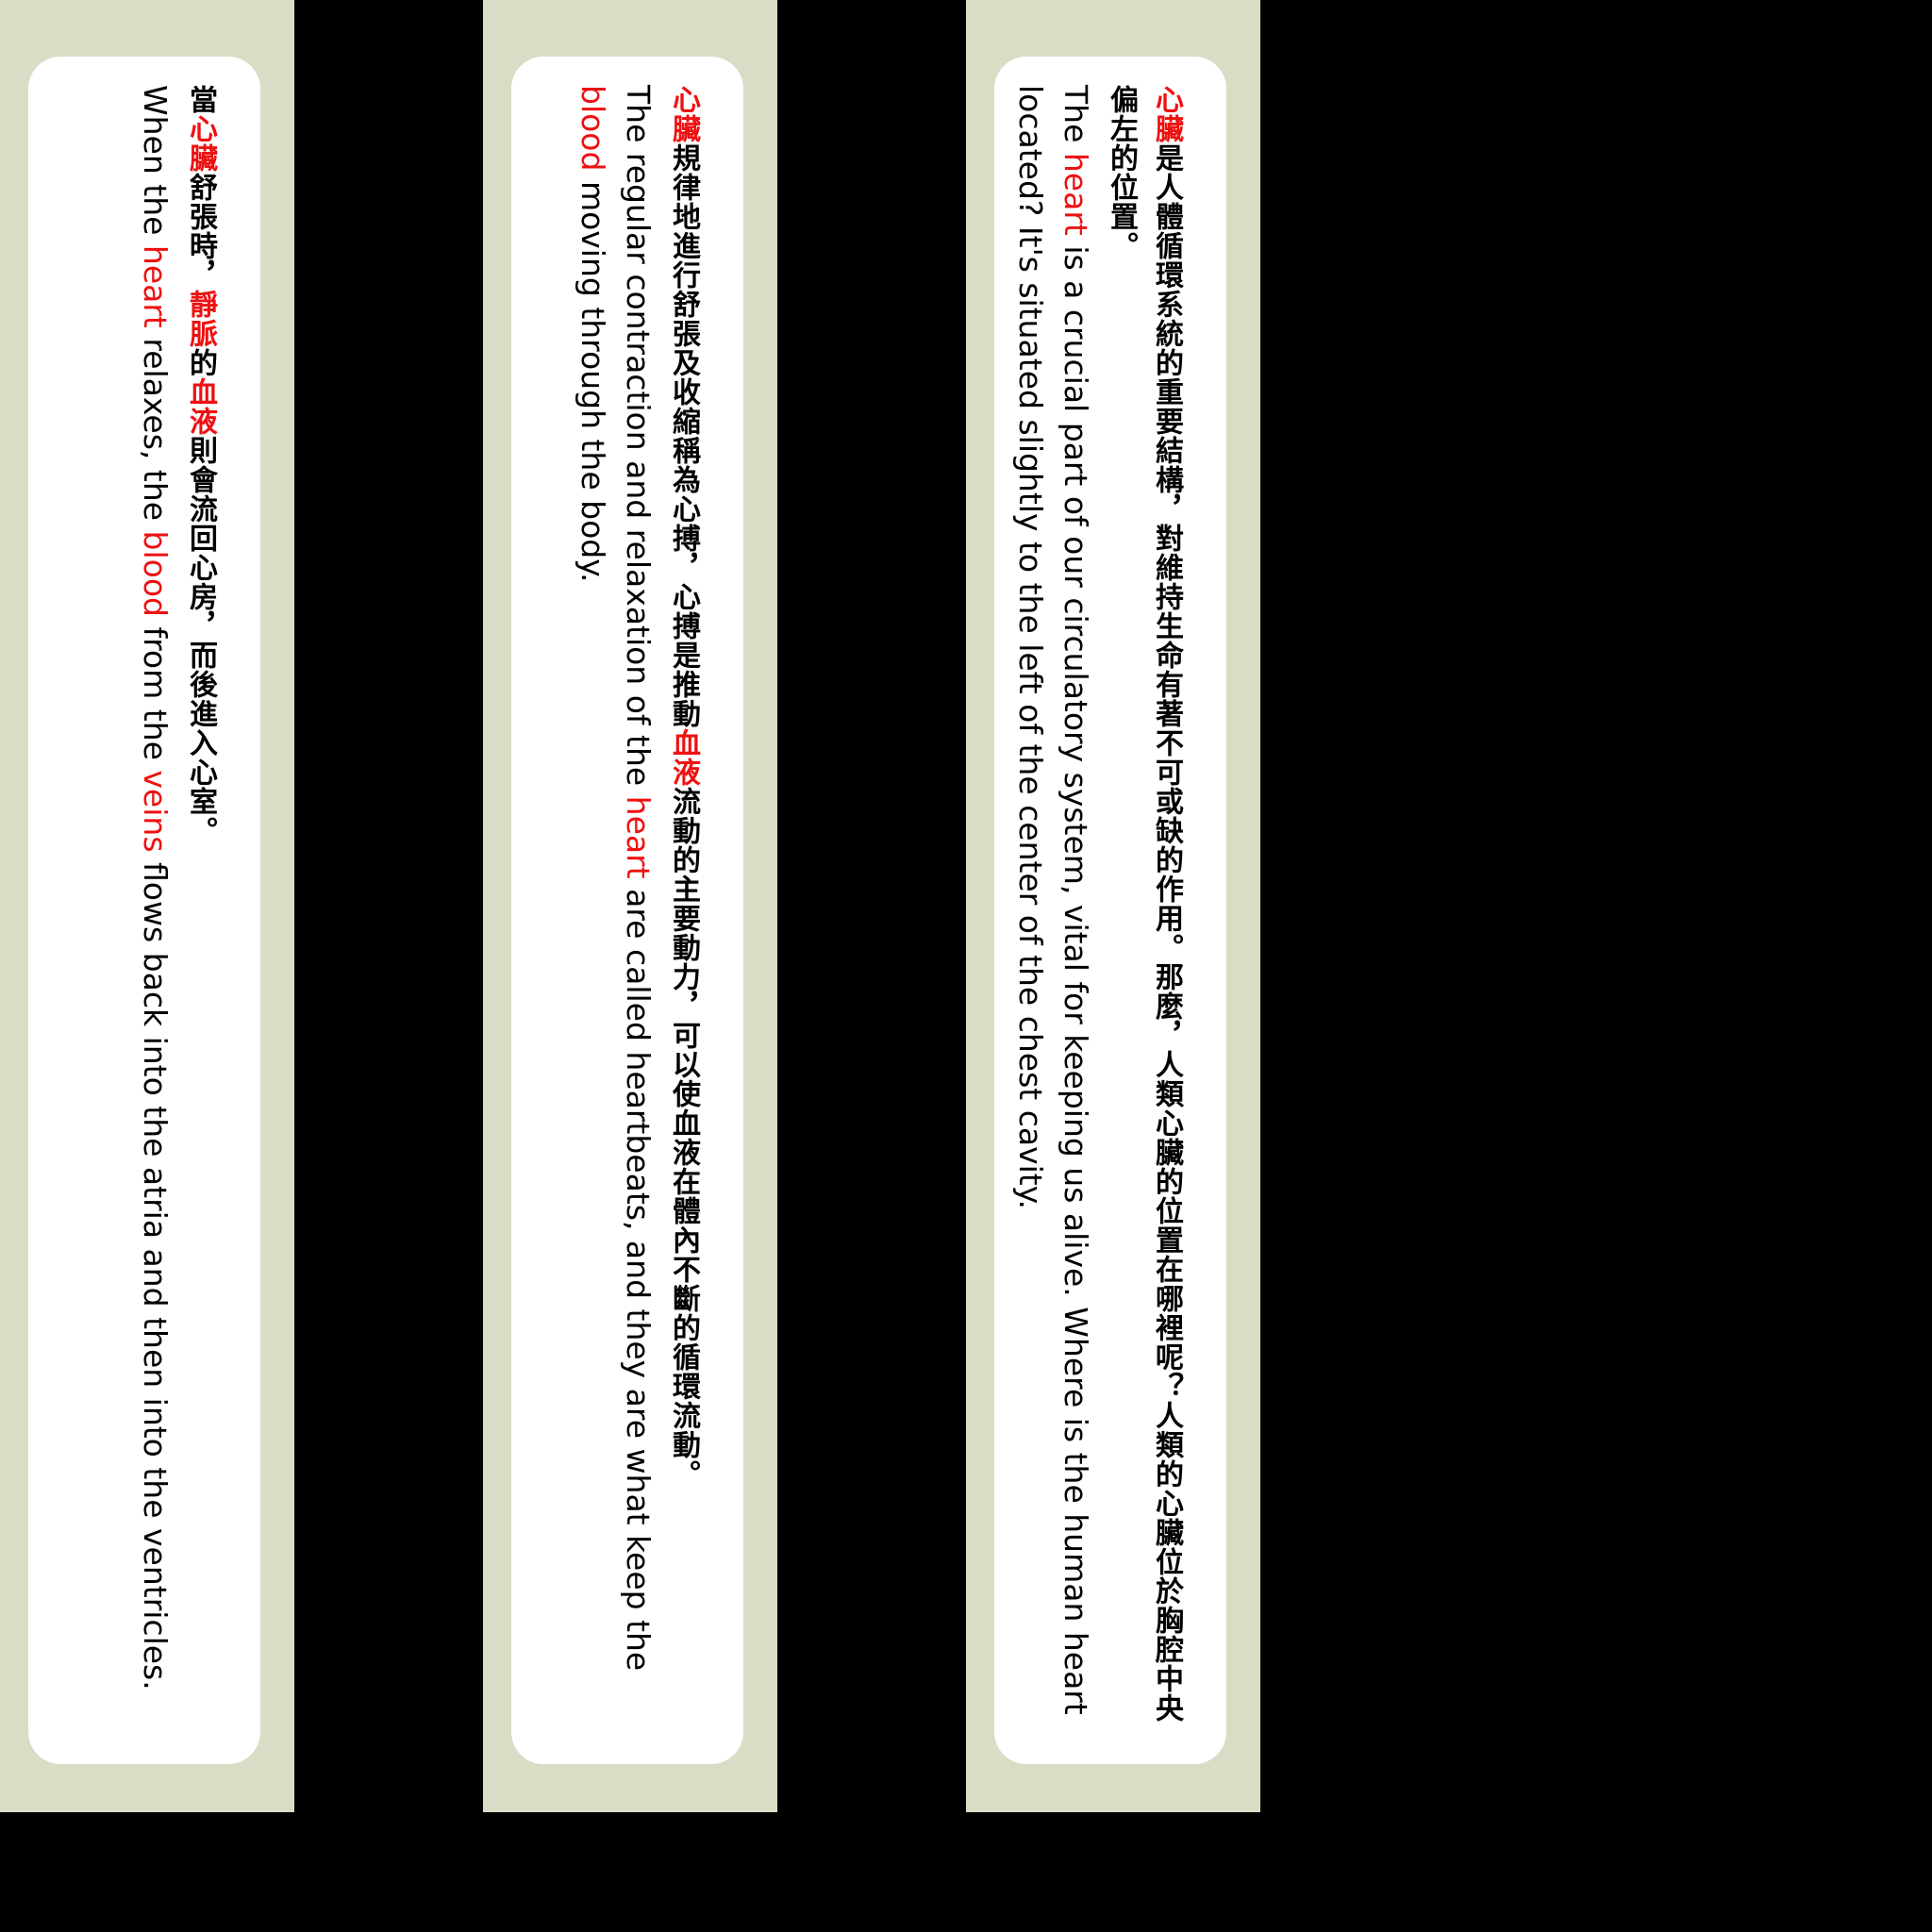 This screenshot has width=1932, height=1932. What do you see at coordinates (156, 693) in the screenshot?
I see `text-segment: from the` at bounding box center [156, 693].